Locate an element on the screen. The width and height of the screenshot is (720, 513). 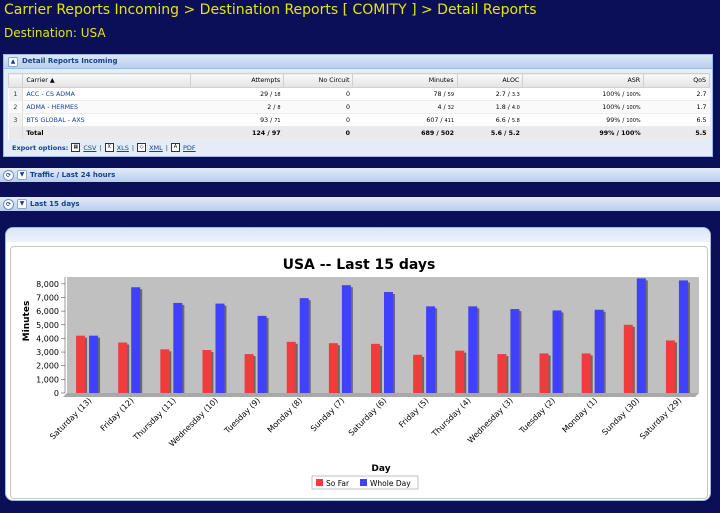
chart-panel-header is located at coordinates (358, 235).